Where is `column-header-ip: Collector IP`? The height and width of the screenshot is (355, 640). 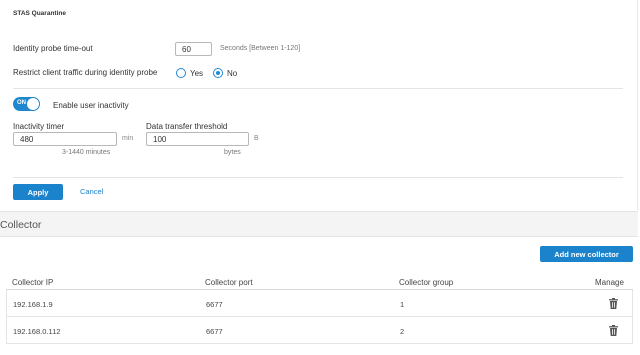
column-header-ip: Collector IP is located at coordinates (33, 282).